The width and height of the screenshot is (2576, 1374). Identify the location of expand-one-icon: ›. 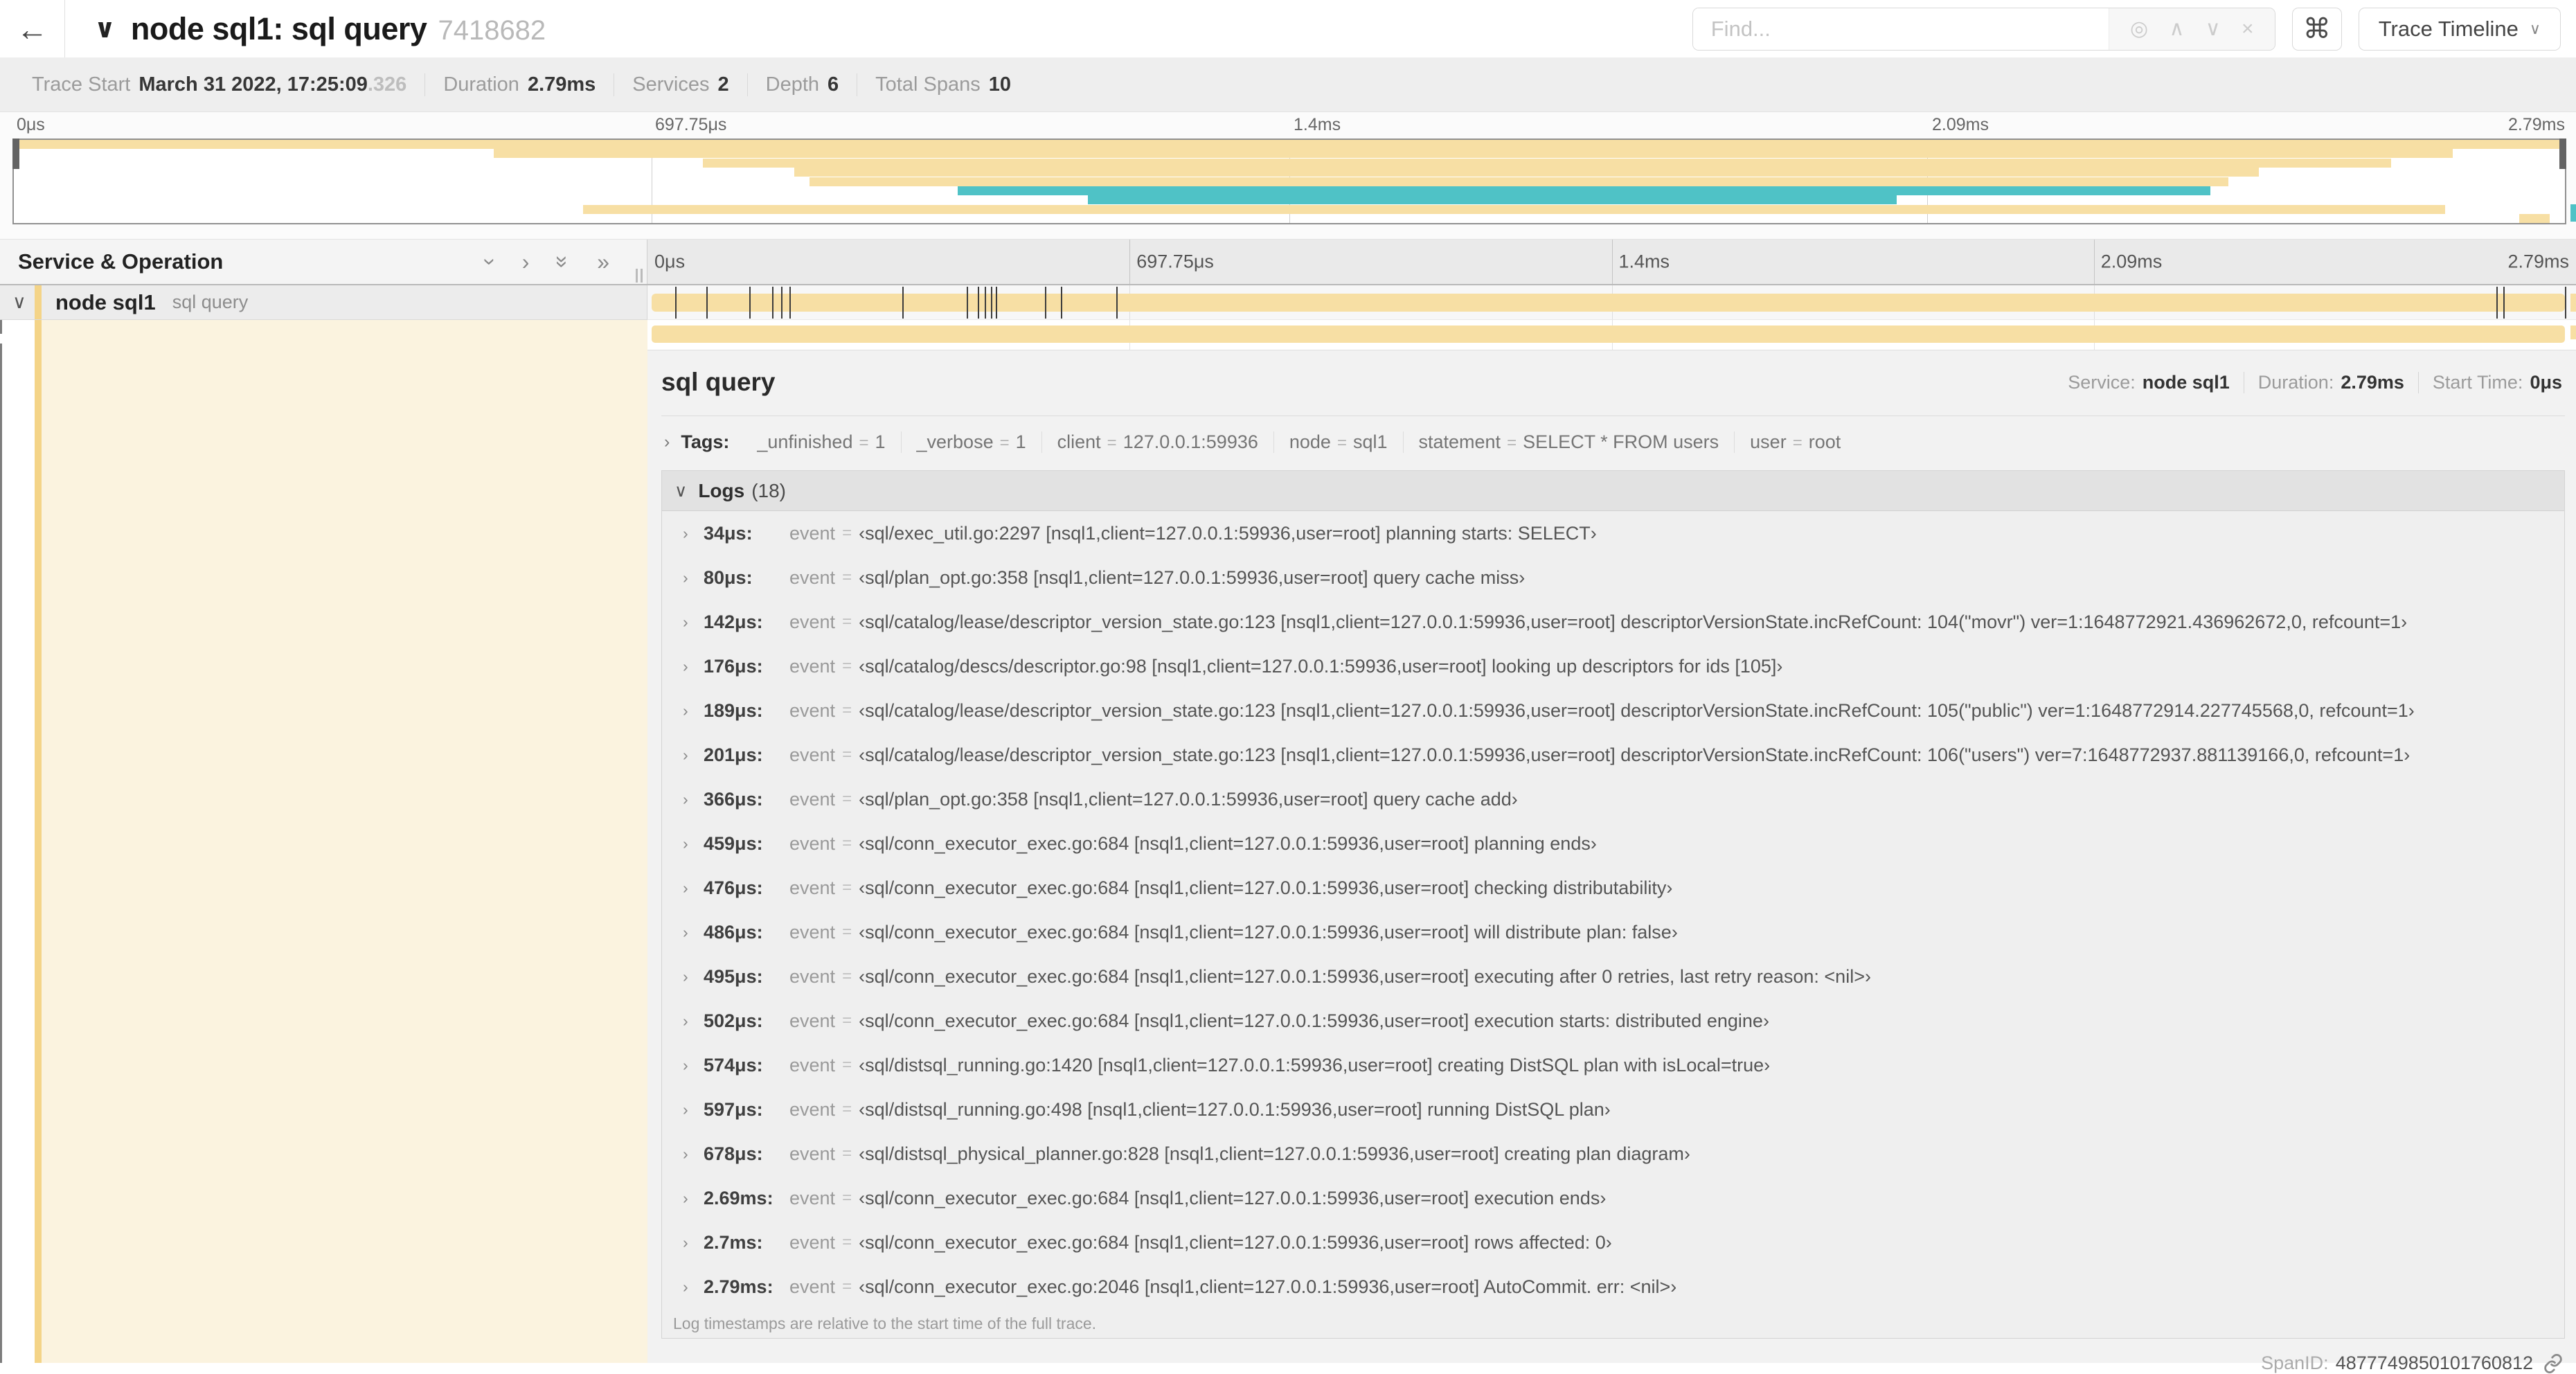
(526, 262).